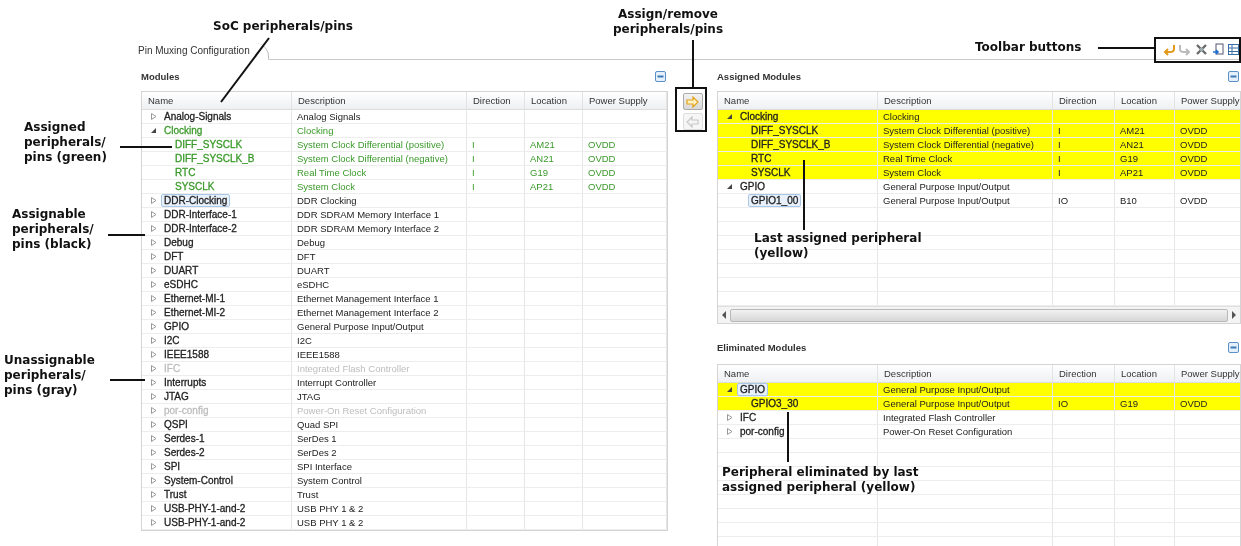 The width and height of the screenshot is (1241, 546). I want to click on tree-item: DDR-Clocking, so click(196, 200).